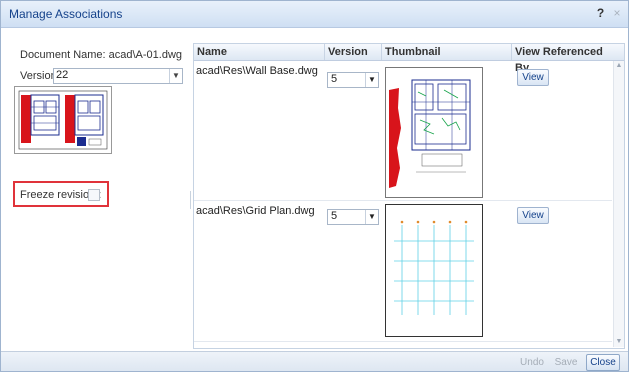 The image size is (629, 372). I want to click on column-header-name: Name, so click(259, 52).